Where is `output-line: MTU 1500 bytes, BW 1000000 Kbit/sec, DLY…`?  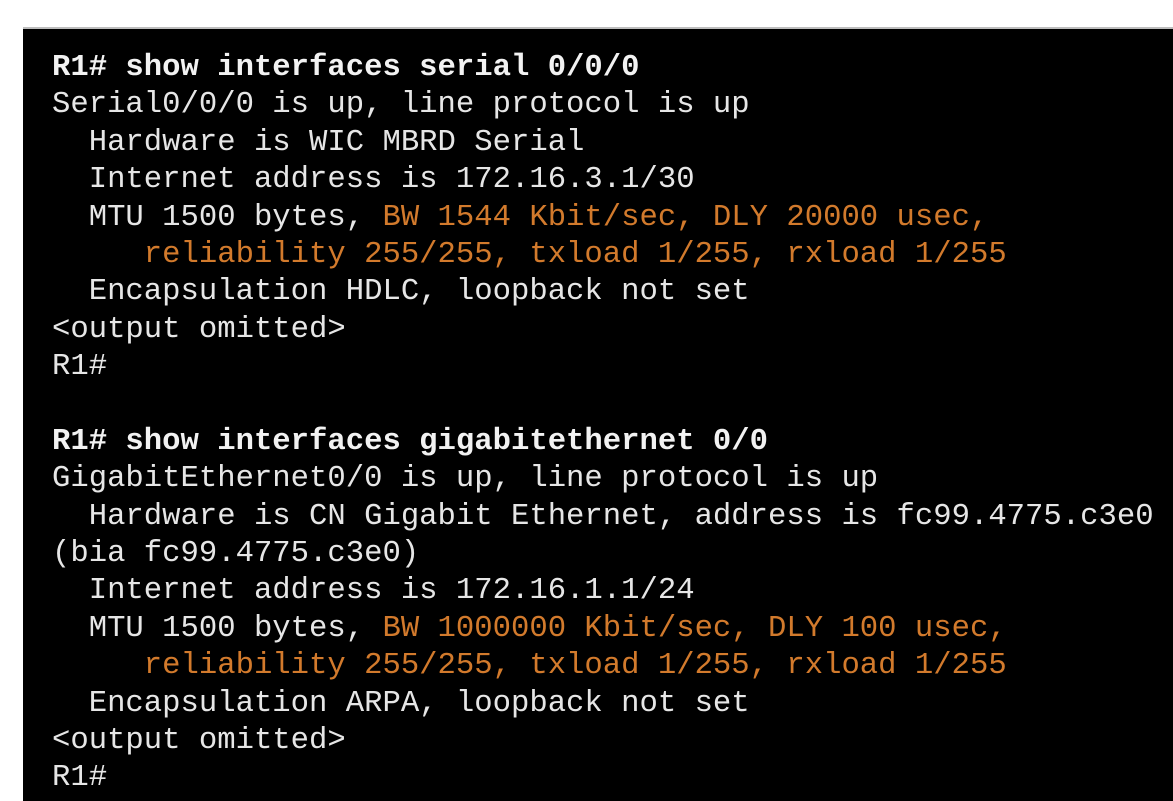 output-line: MTU 1500 bytes, BW 1000000 Kbit/sec, DLY… is located at coordinates (612, 629).